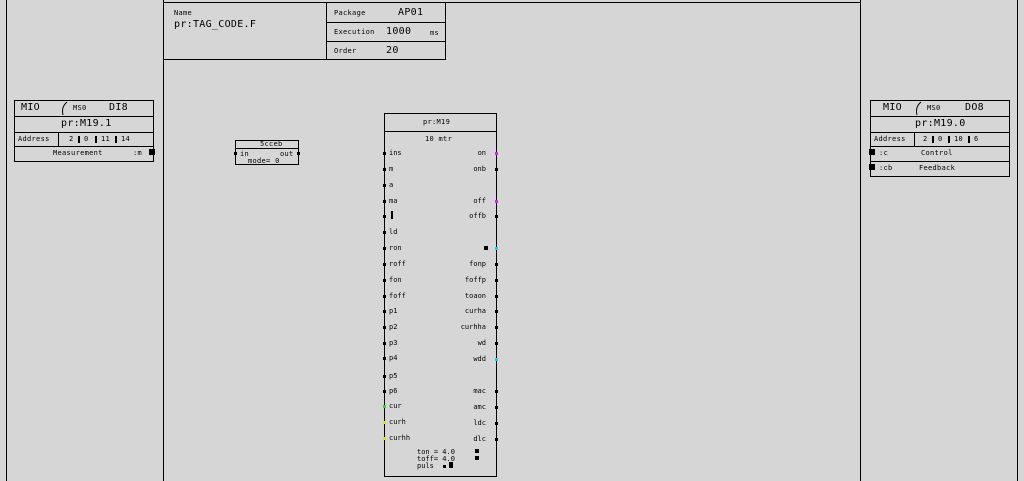 The width and height of the screenshot is (1024, 481). I want to click on address-part: 10, so click(958, 139).